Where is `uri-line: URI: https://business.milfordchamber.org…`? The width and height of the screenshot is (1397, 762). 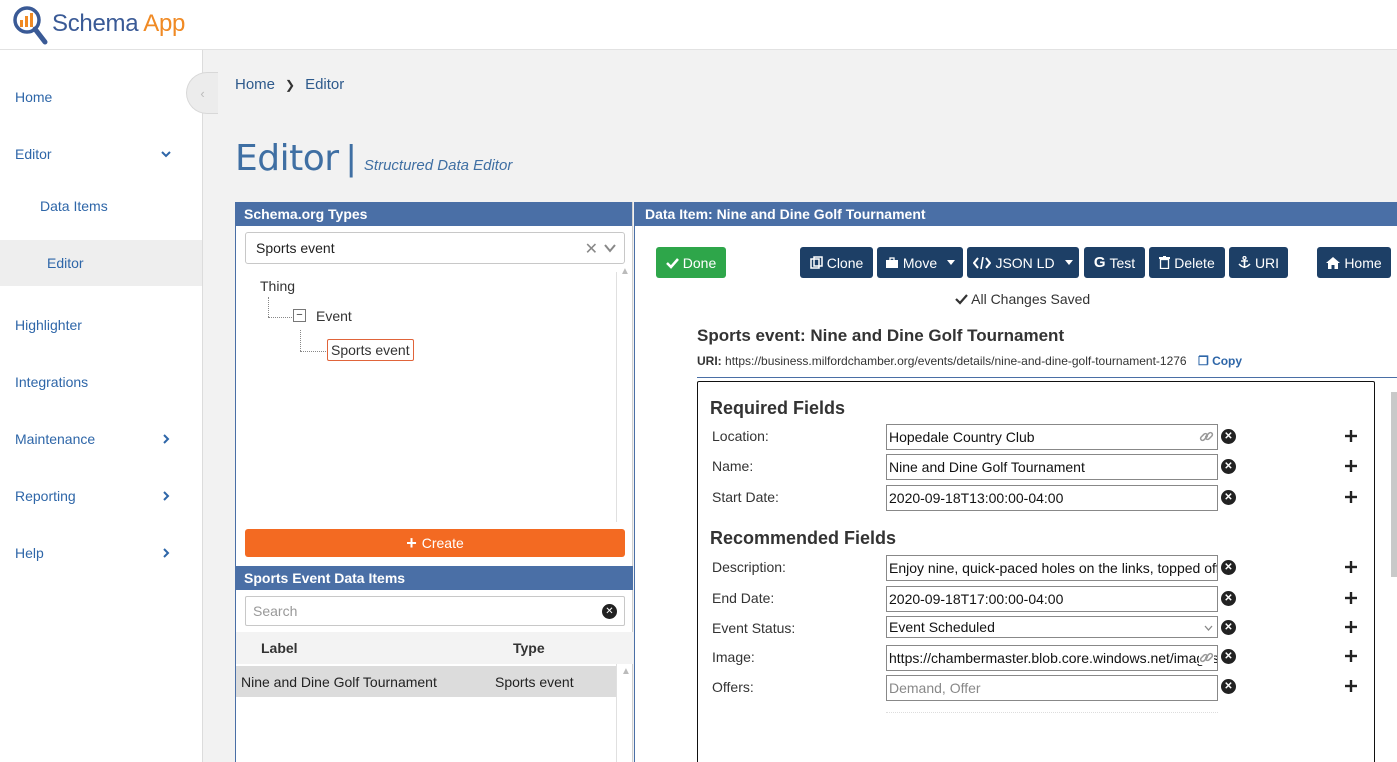
uri-line: URI: https://business.milfordchamber.org… is located at coordinates (969, 361).